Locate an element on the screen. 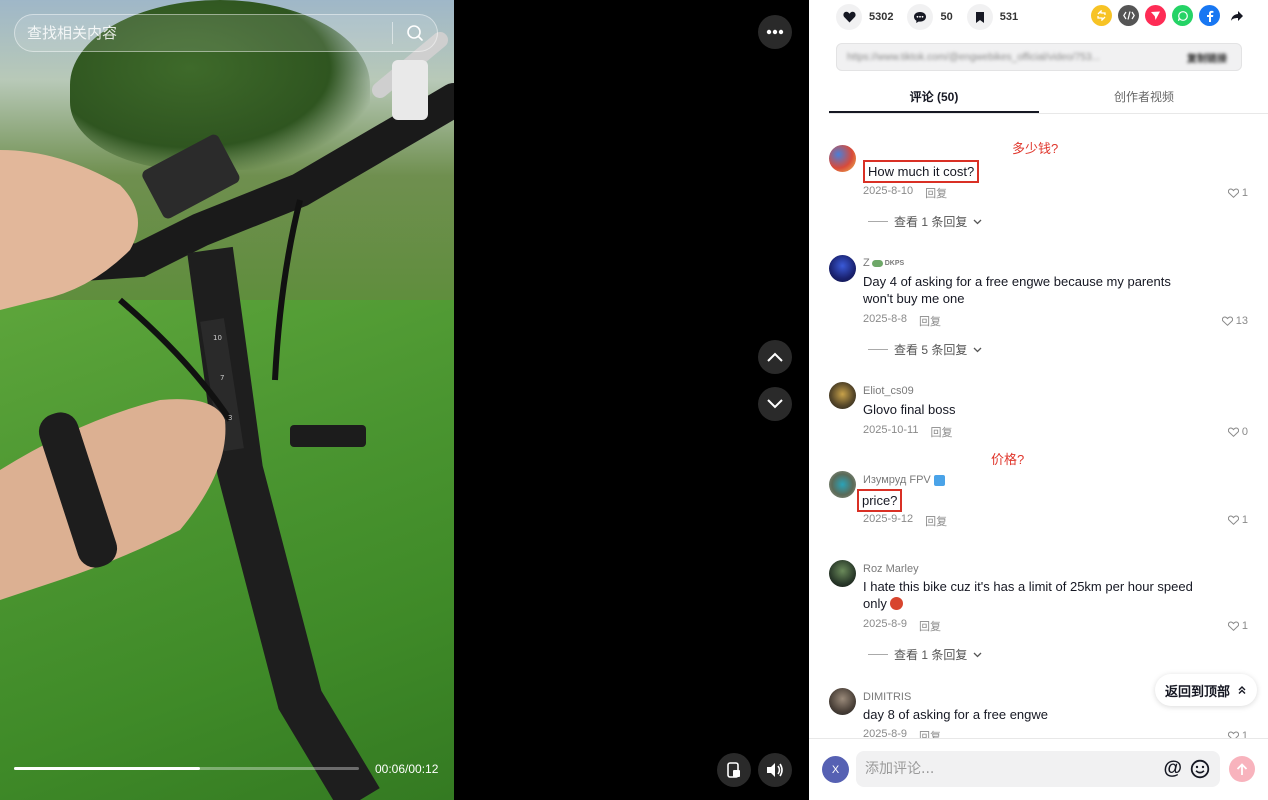  more-dots-icon is located at coordinates (775, 32).